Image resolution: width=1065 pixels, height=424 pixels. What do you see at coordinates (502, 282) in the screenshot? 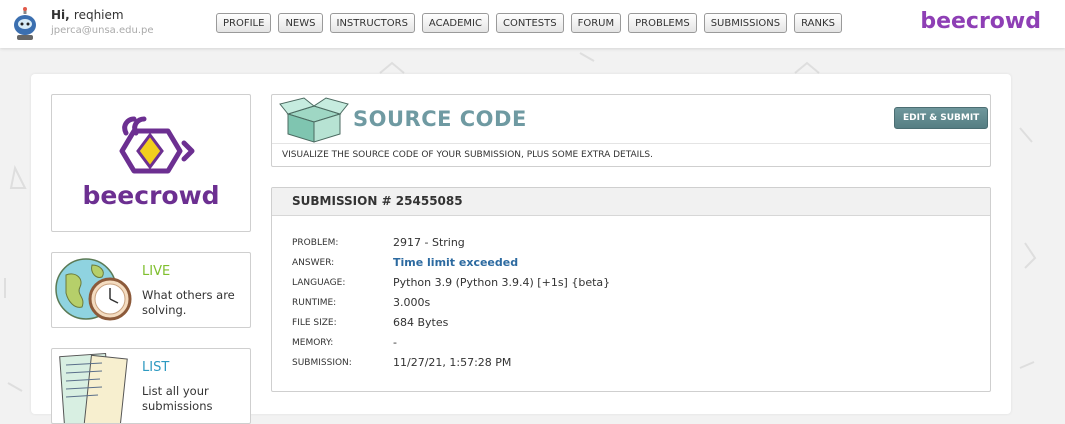
I see `language-value: Python 3.9 (Python 3.9.4) [+1s] {beta}` at bounding box center [502, 282].